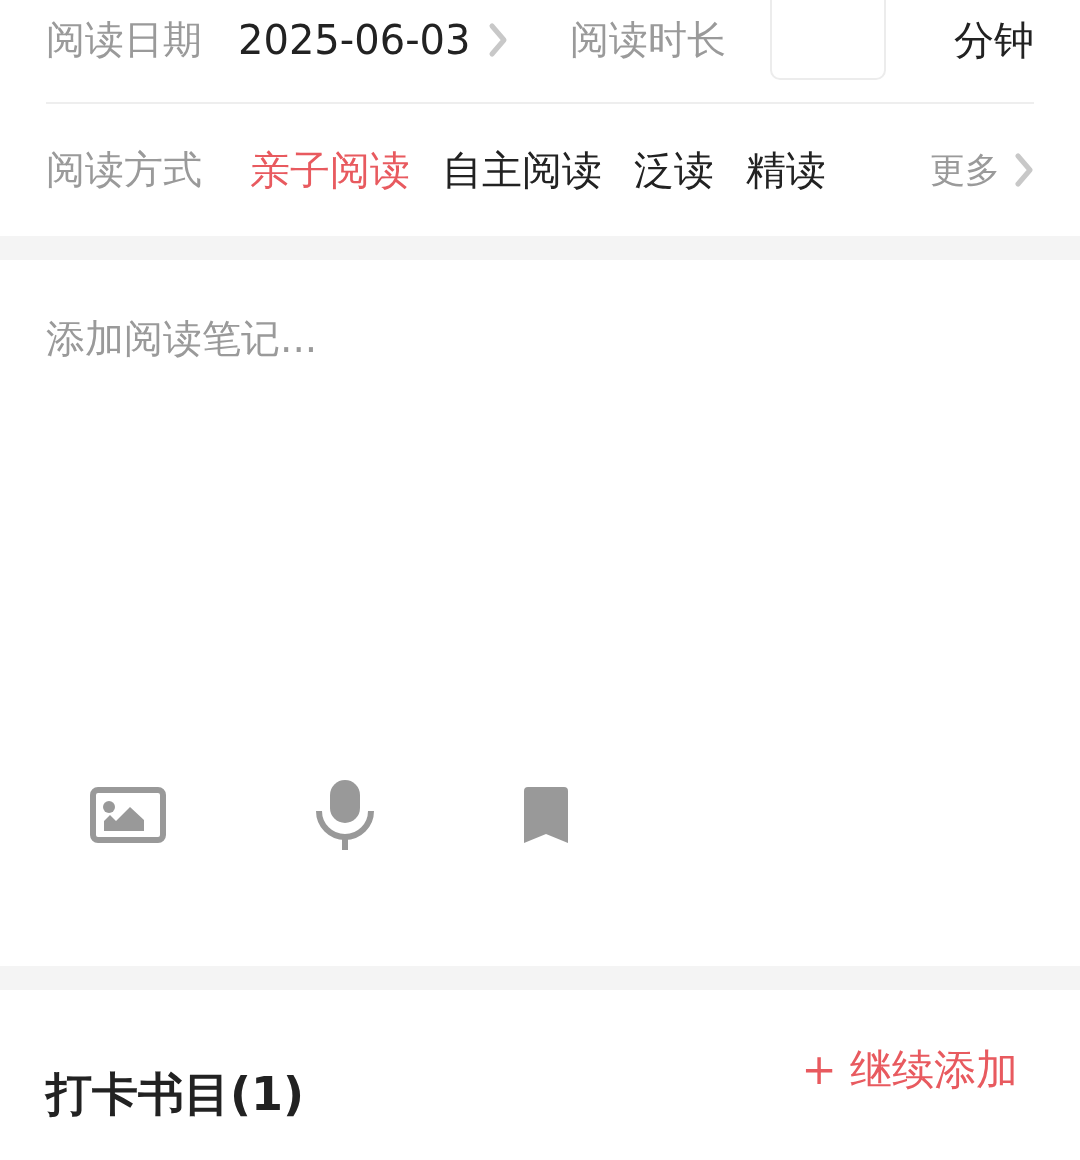  What do you see at coordinates (674, 170) in the screenshot?
I see `mode-option: 泛读` at bounding box center [674, 170].